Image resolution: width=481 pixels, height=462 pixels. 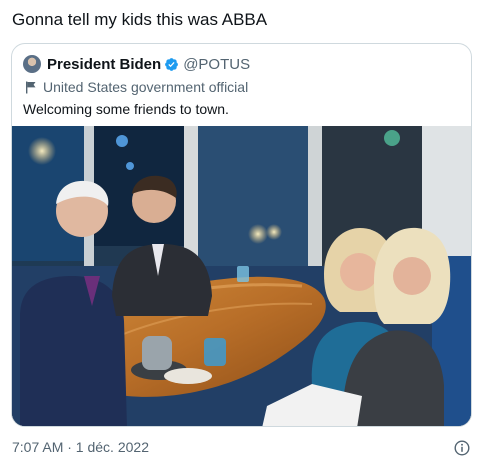 What do you see at coordinates (126, 109) in the screenshot?
I see `quoted-tweet-text: Welcoming some friends to town.` at bounding box center [126, 109].